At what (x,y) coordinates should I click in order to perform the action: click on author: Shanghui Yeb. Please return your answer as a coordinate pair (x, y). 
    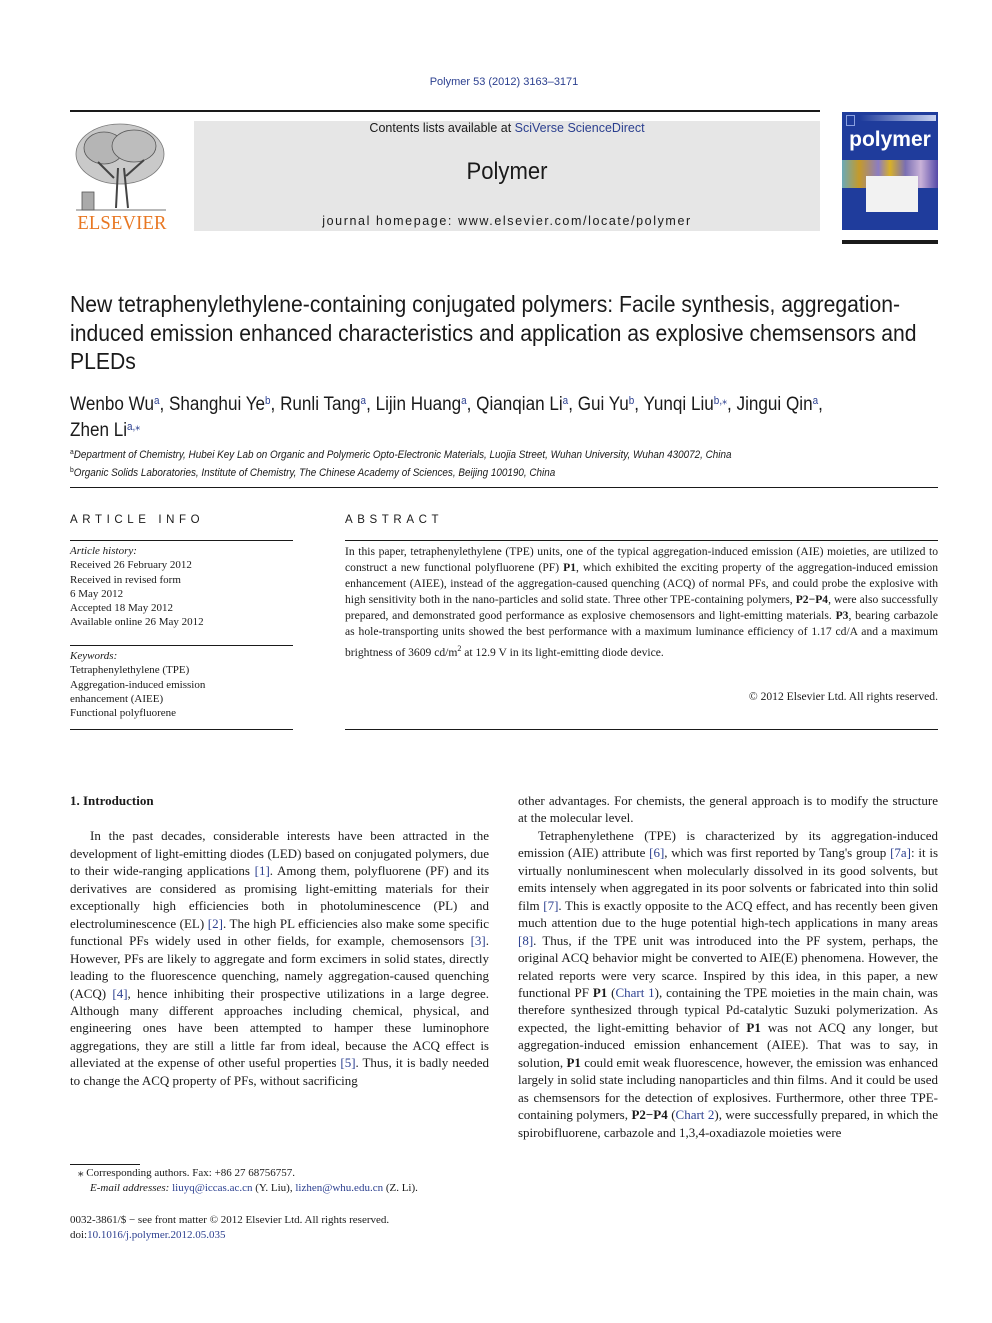
    Looking at the image, I should click on (219, 404).